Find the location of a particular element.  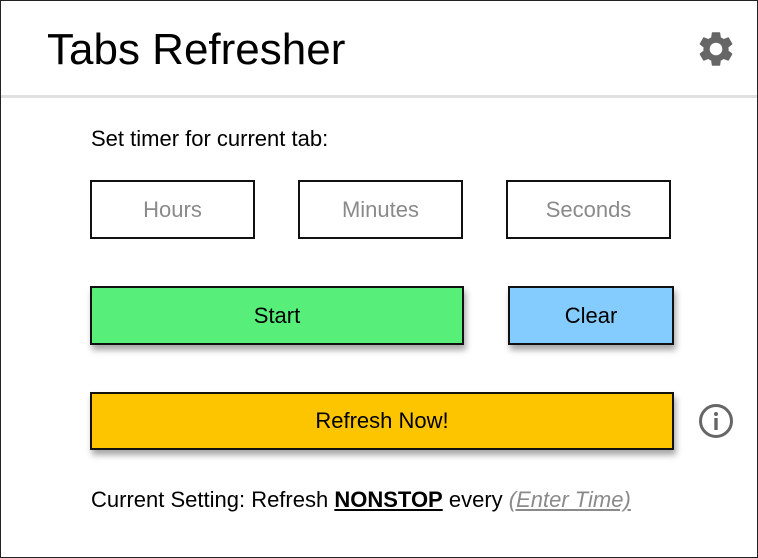

refresh-now-button-label: Refresh Now! is located at coordinates (382, 420).